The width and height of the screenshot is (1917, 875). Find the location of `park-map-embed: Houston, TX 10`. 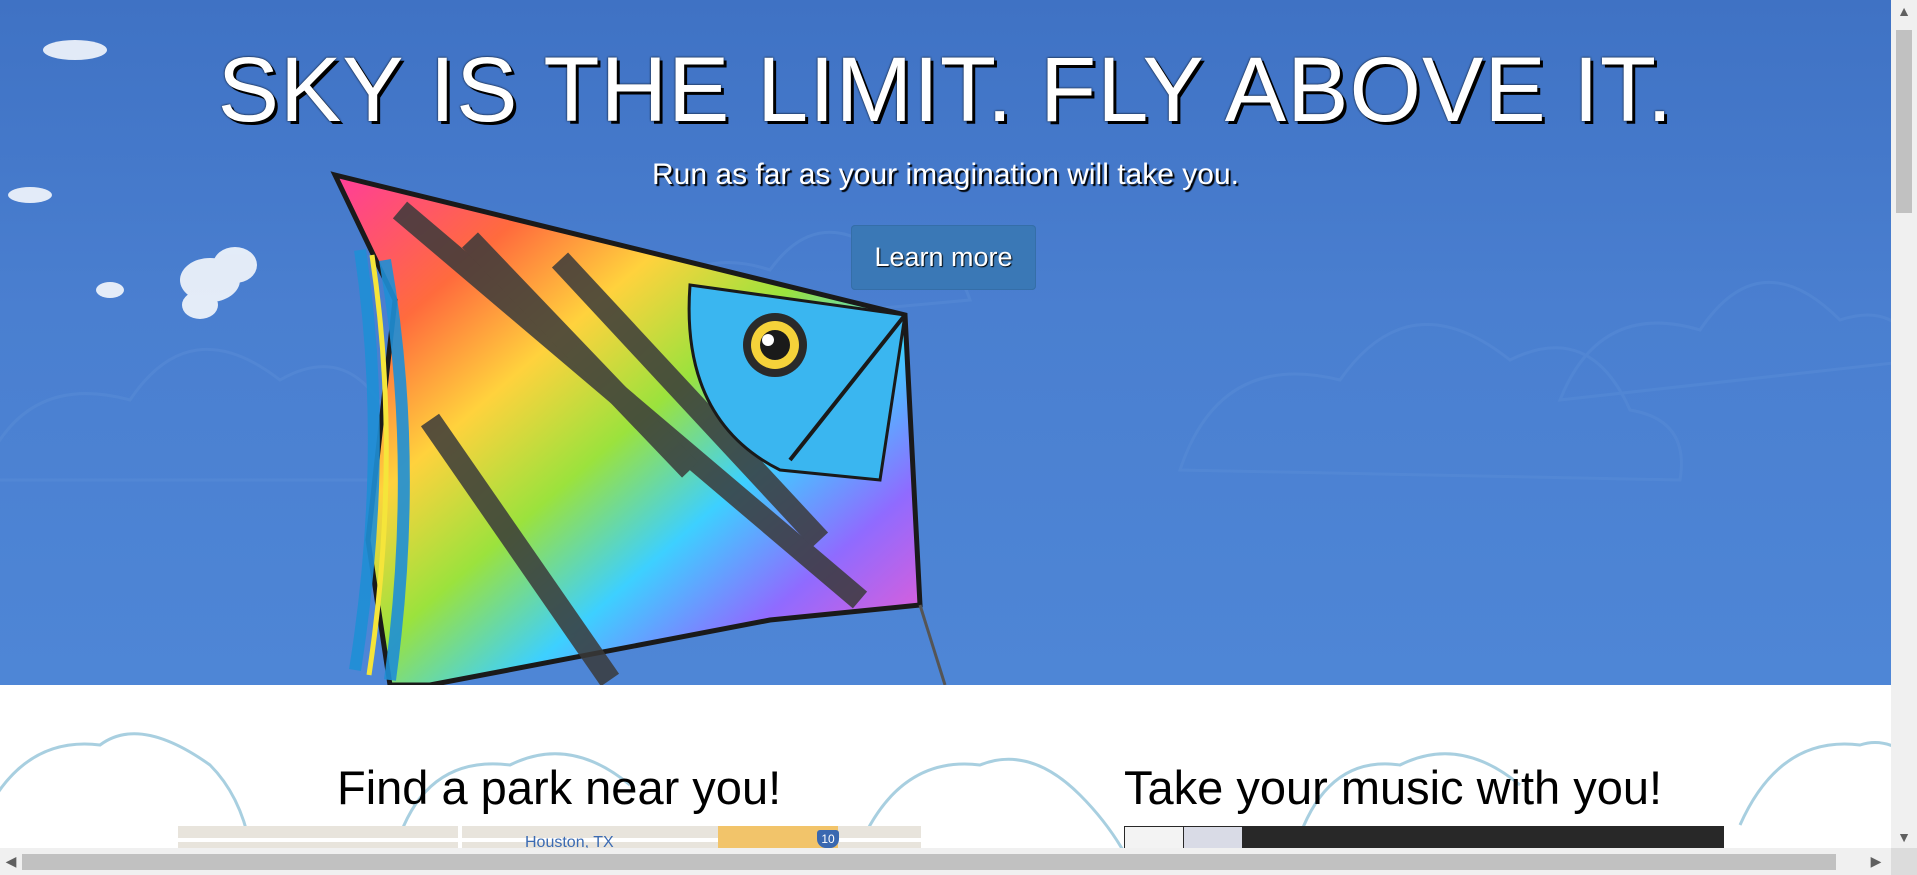

park-map-embed: Houston, TX 10 is located at coordinates (549, 837).